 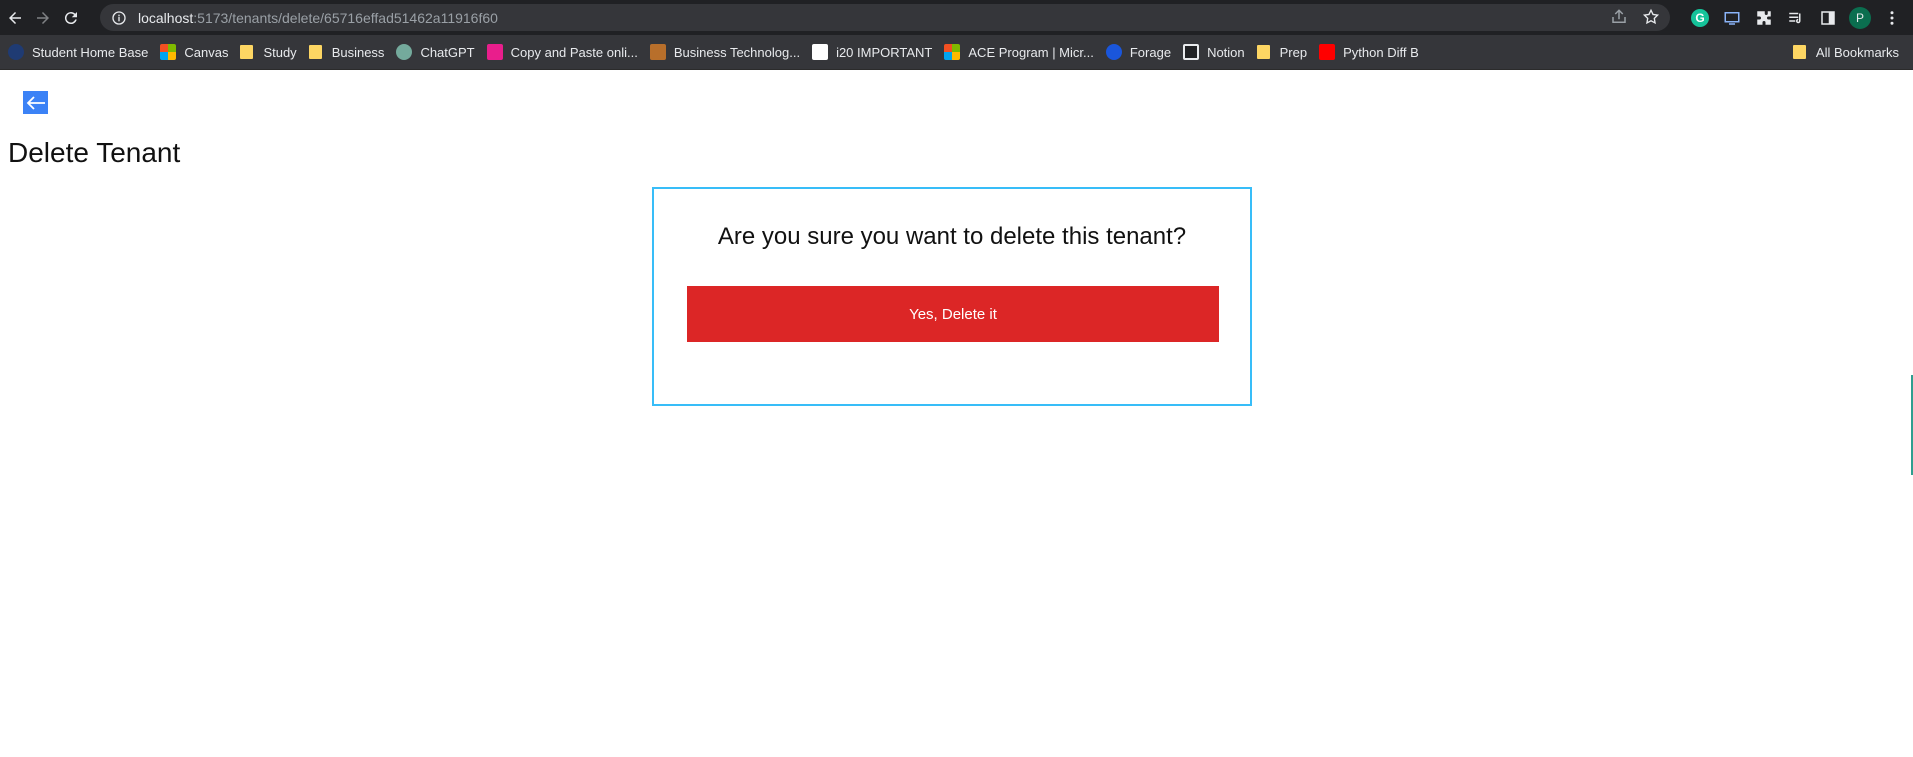 I want to click on bookmark-item: Study, so click(x=268, y=52).